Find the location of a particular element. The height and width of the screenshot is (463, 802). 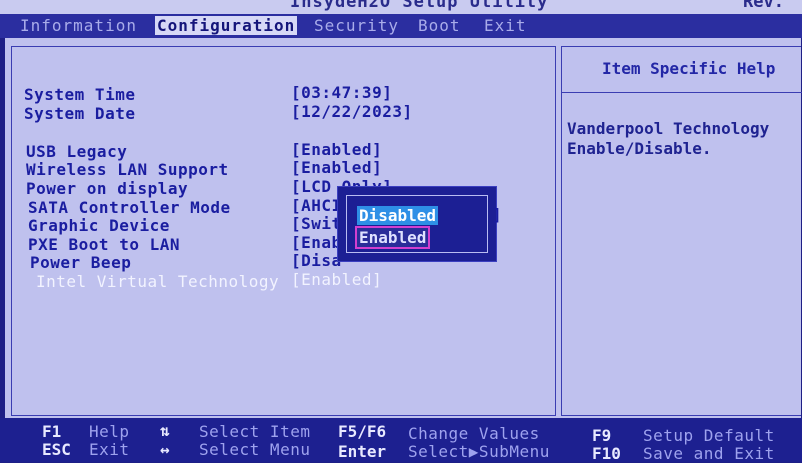

key-f5-f6: F5/F6 is located at coordinates (362, 431).